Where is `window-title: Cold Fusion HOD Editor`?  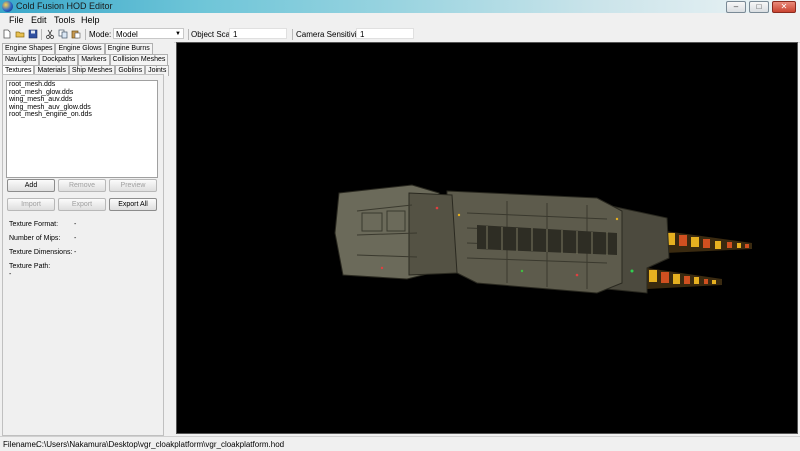 window-title: Cold Fusion HOD Editor is located at coordinates (64, 6).